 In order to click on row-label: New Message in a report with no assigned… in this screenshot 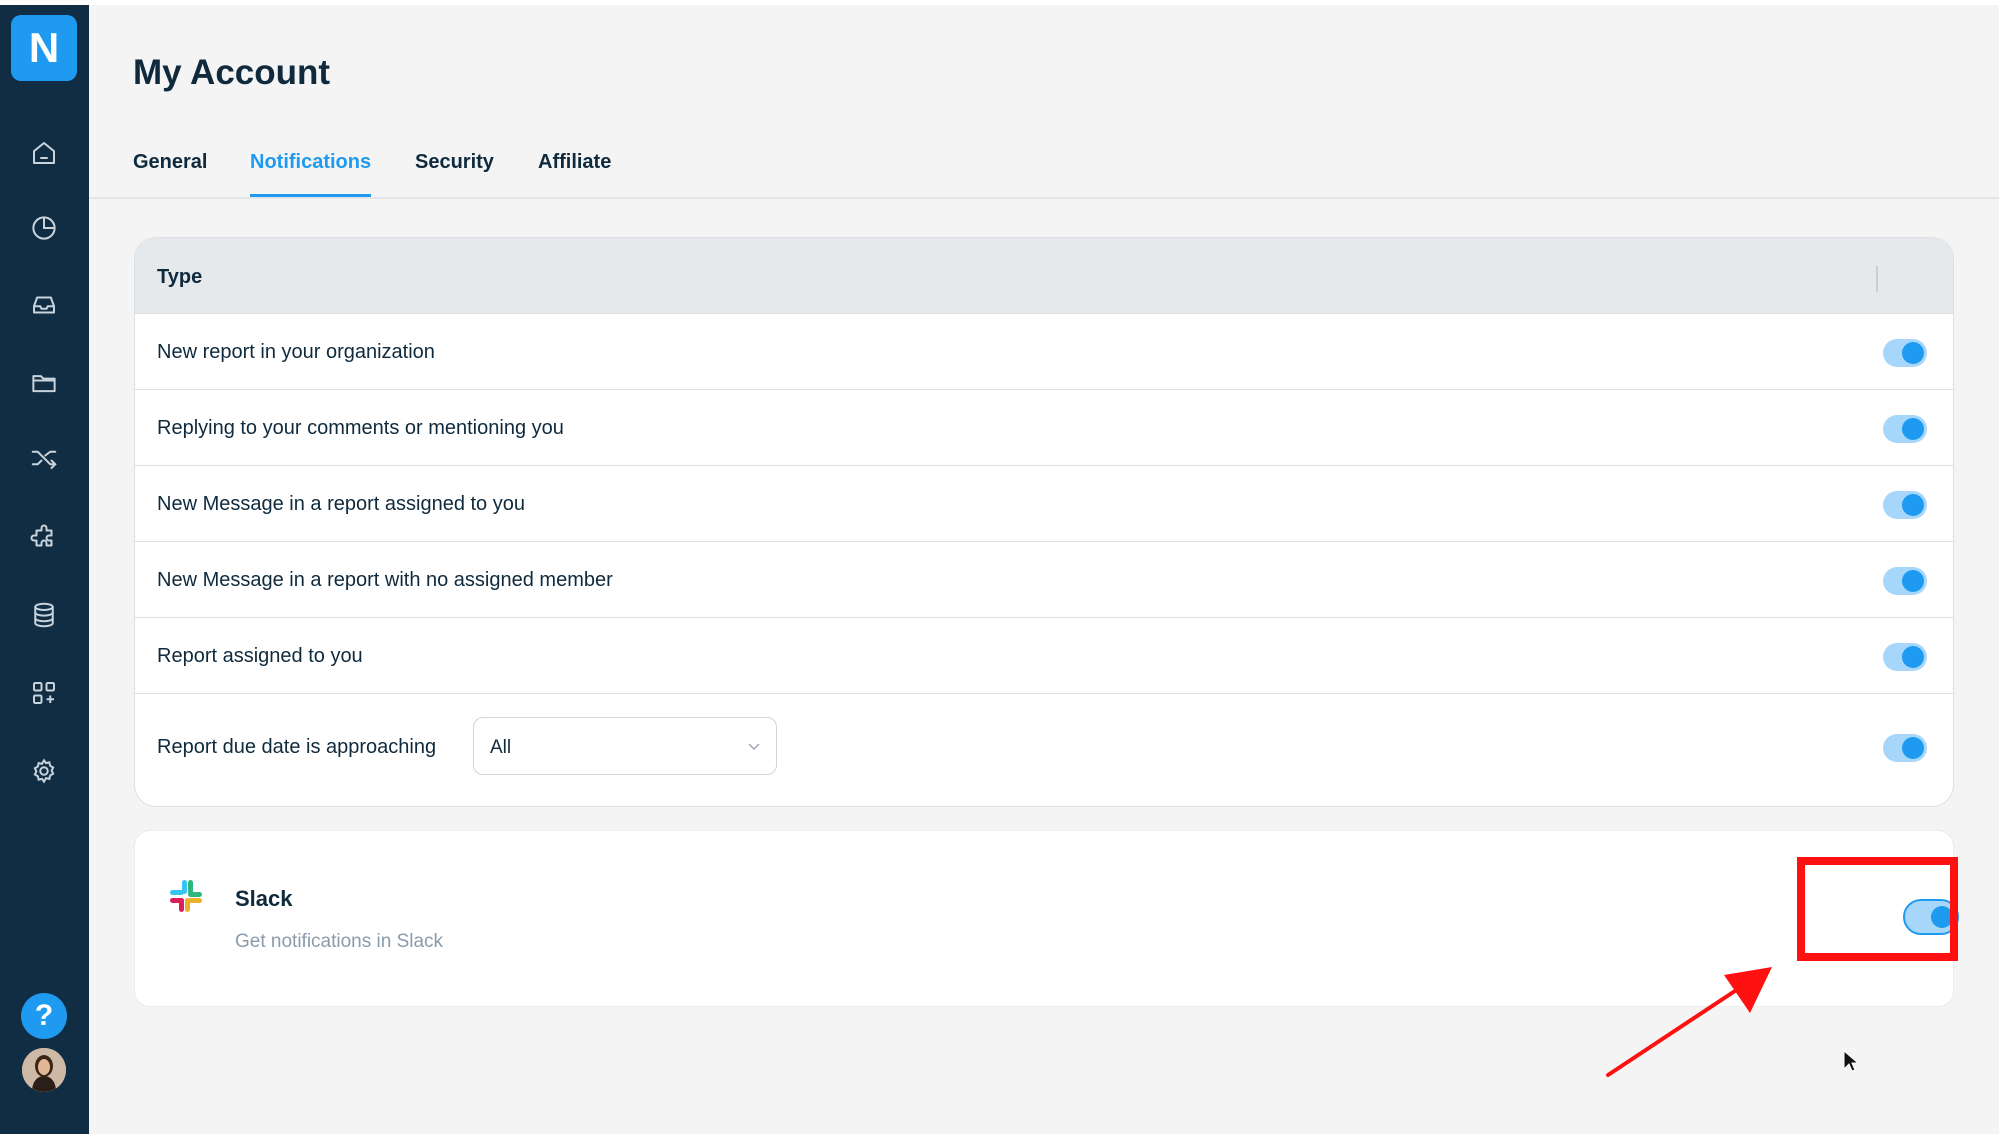, I will do `click(385, 580)`.